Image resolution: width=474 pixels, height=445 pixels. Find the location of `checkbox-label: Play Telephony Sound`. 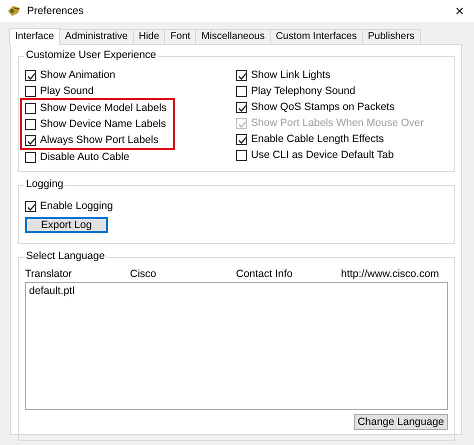

checkbox-label: Play Telephony Sound is located at coordinates (303, 91).